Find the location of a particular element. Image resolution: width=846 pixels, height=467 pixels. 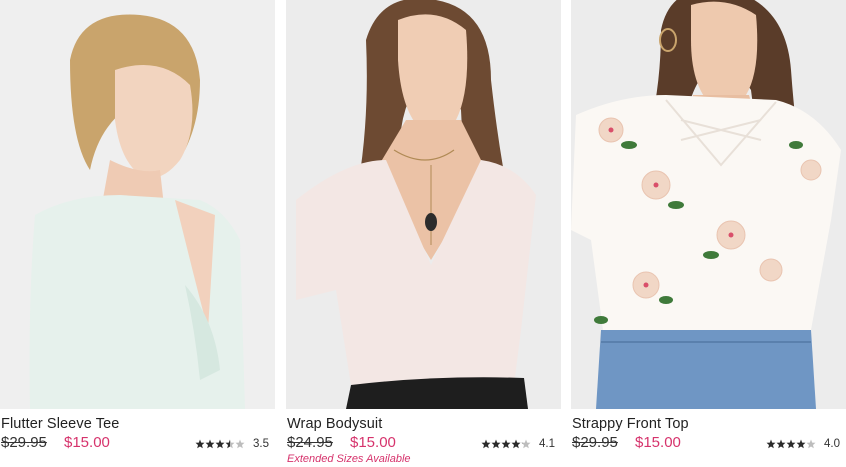

rating-value: 3.5 is located at coordinates (261, 444).